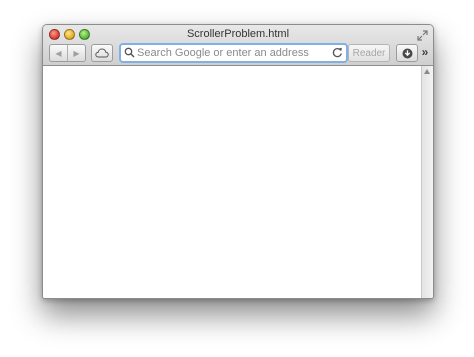  What do you see at coordinates (427, 71) in the screenshot?
I see `scroll-up-arrow-icon` at bounding box center [427, 71].